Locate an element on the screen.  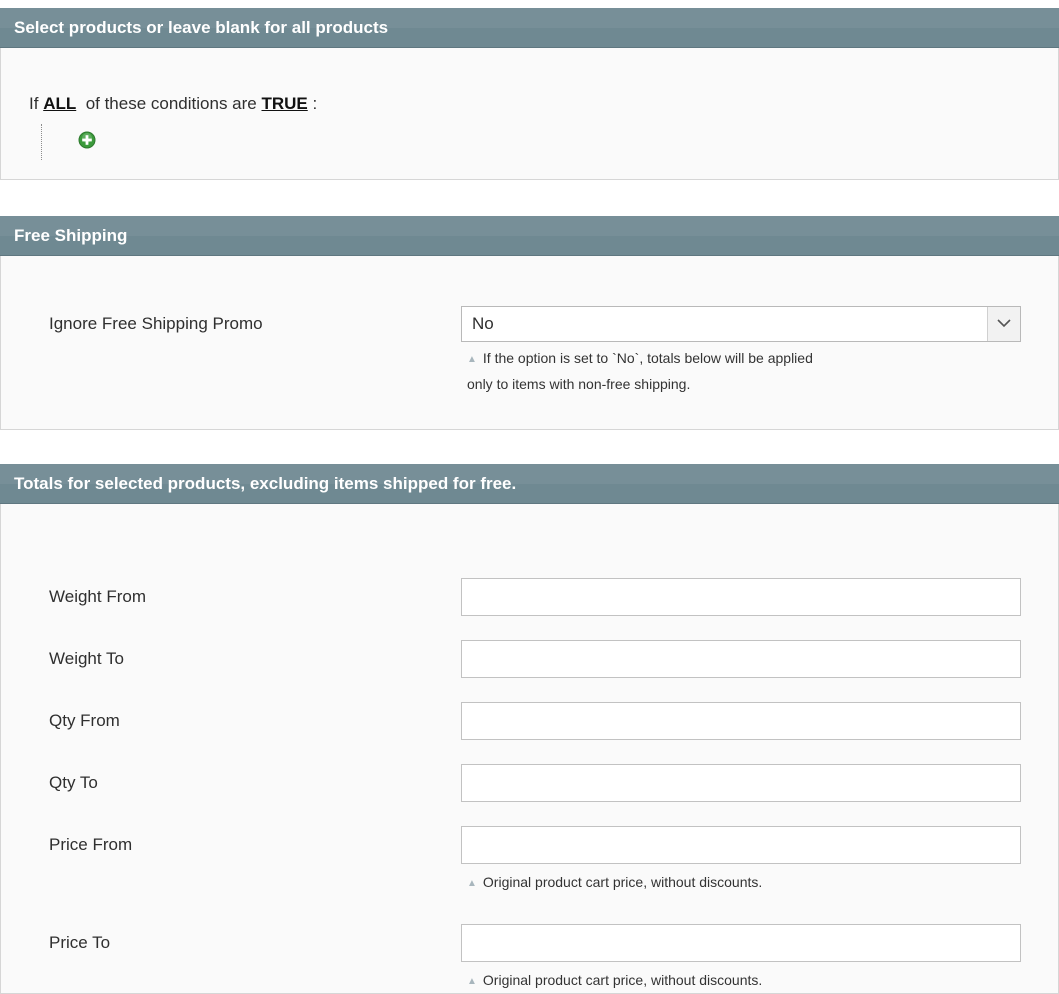
add-condition-icon is located at coordinates (87, 140).